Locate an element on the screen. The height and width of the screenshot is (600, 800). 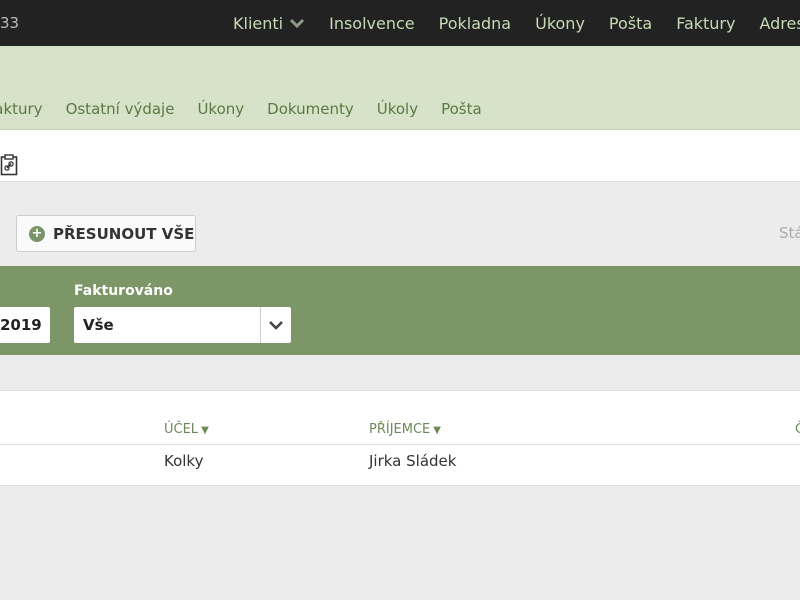
date-to-field: 2019 is located at coordinates (25, 325).